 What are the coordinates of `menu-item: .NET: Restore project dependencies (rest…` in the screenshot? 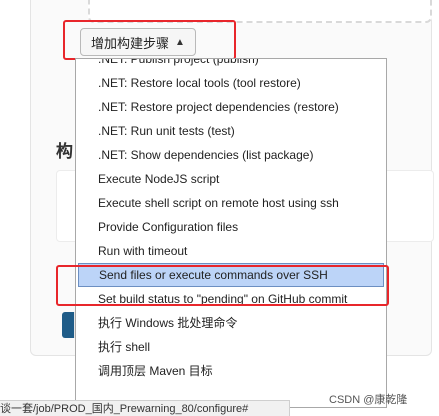 It's located at (231, 107).